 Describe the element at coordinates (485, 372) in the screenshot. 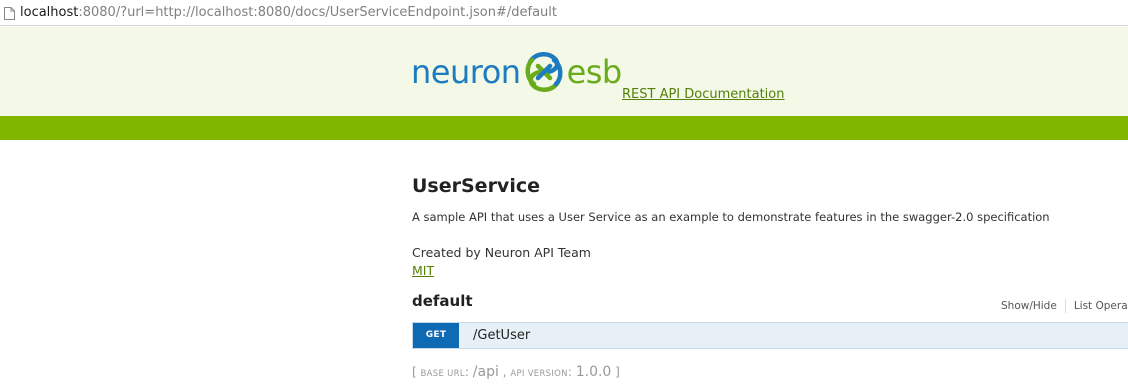

I see `base-url-value: /api` at that location.